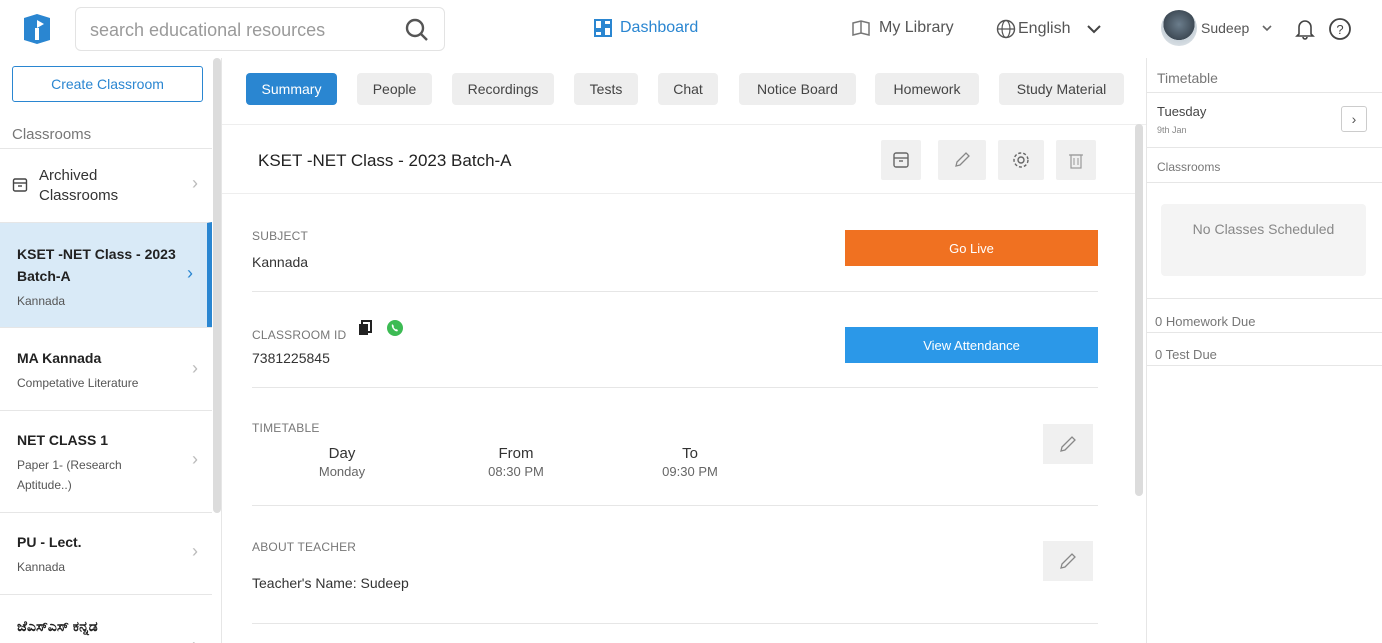  Describe the element at coordinates (106, 274) in the screenshot. I see `sidebar-item-kset-net: KSET -NET Class - 2023 Batch-A Kannada ›` at that location.